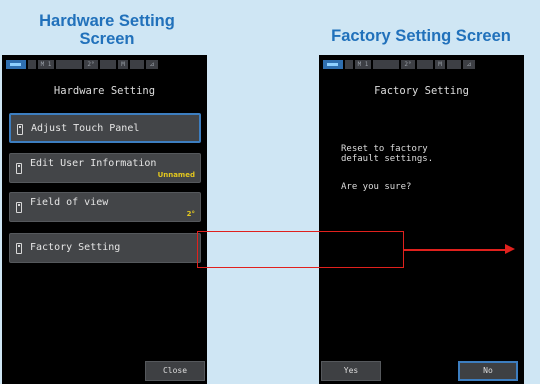 The image size is (540, 384). I want to click on field-of-view-button: Field of view 2°, so click(105, 207).